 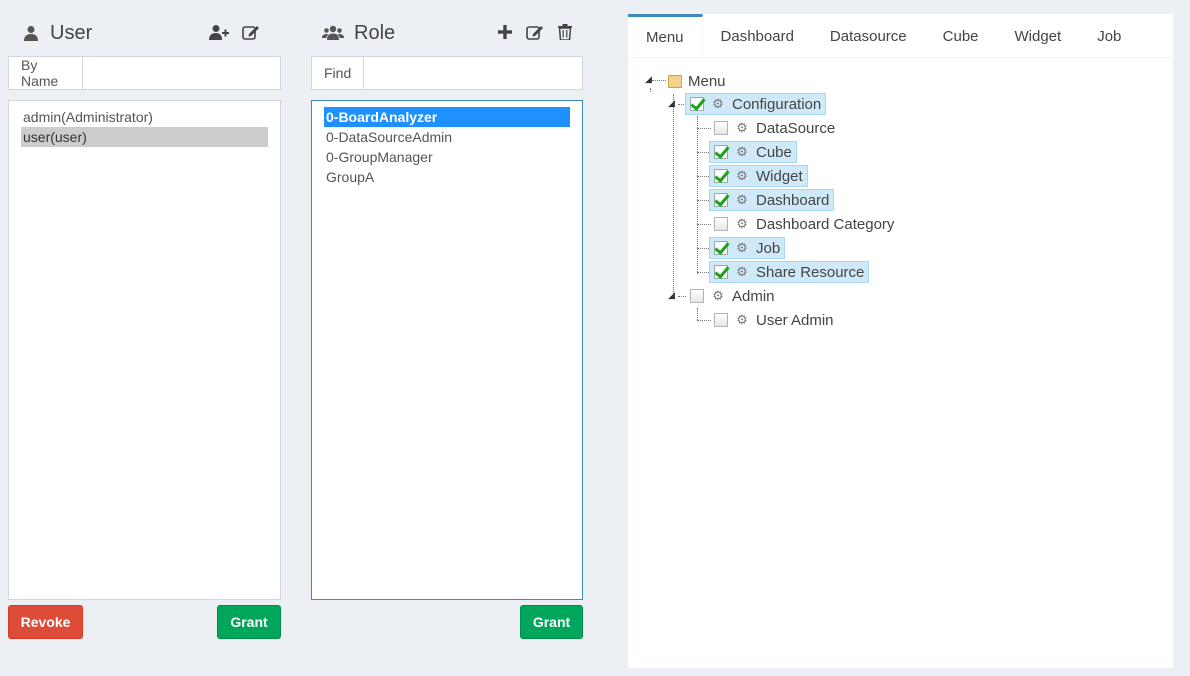 What do you see at coordinates (473, 73) in the screenshot?
I see `role-search-input` at bounding box center [473, 73].